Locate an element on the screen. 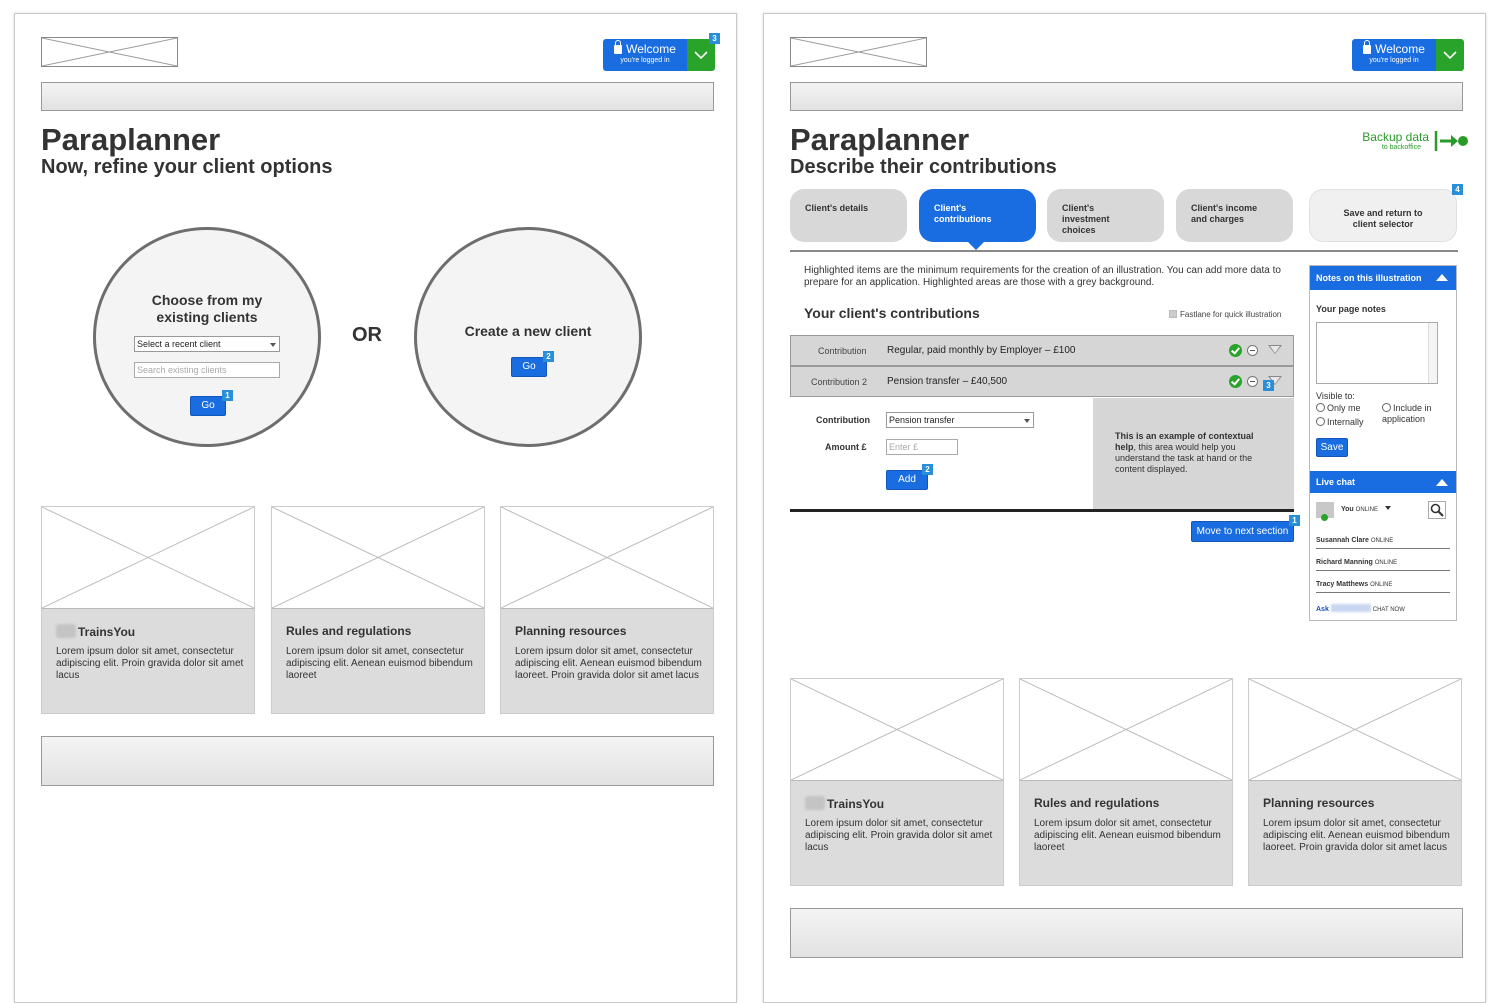 The width and height of the screenshot is (1500, 1003). tab-label: Client's contributions is located at coordinates (963, 213).